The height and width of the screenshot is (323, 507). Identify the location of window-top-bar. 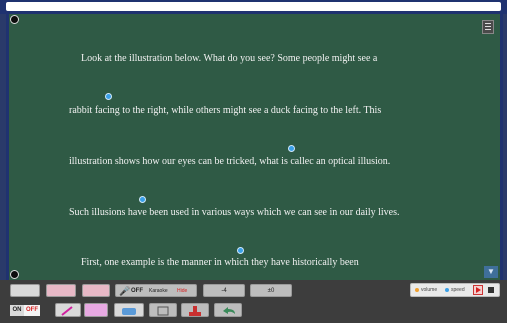
(253, 7).